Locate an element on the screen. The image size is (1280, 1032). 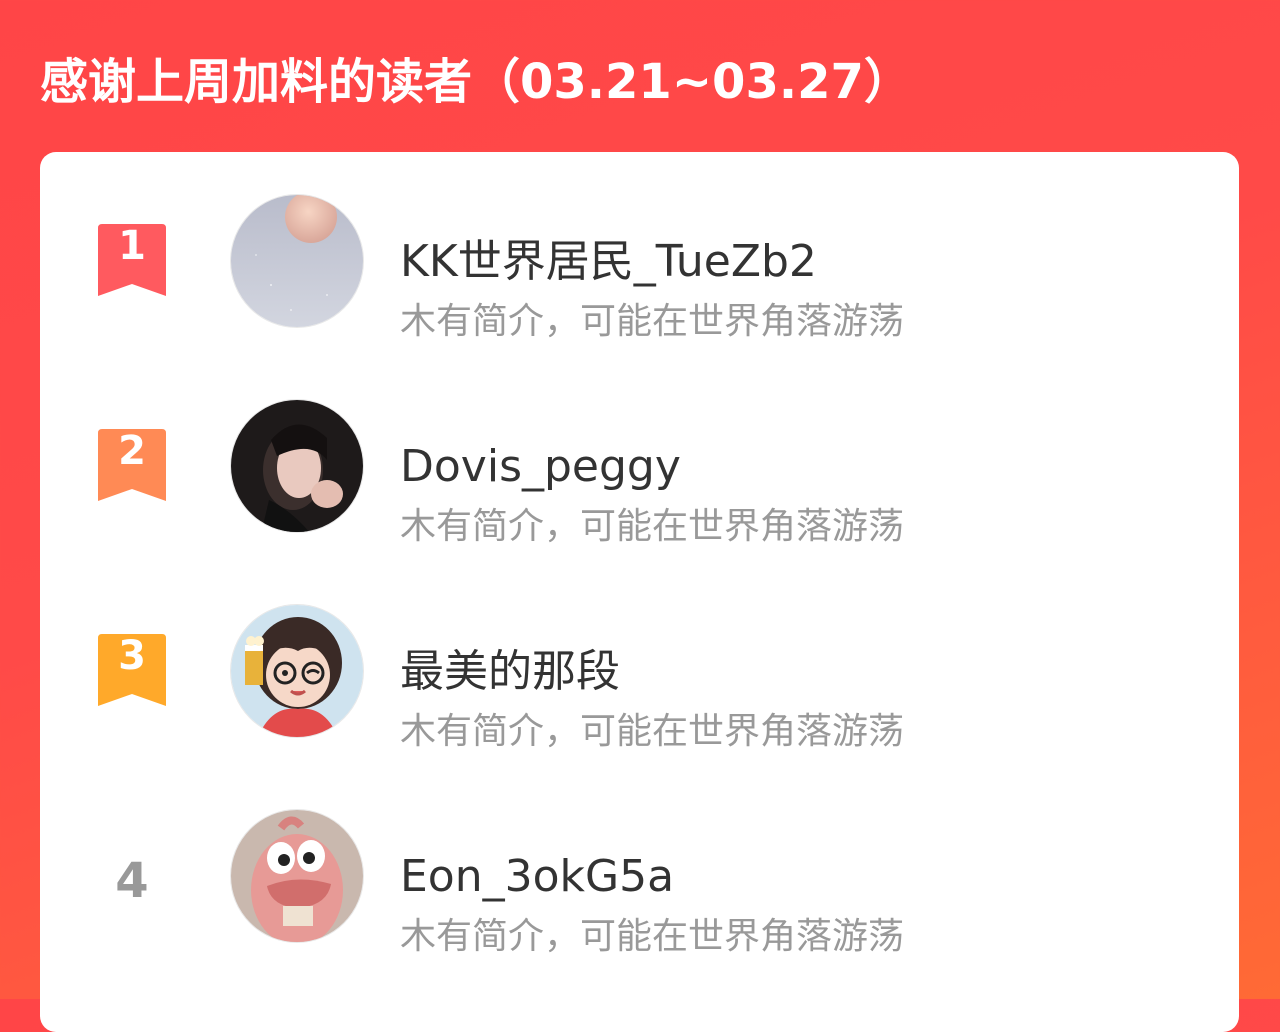
reader-name: 最美的那段 is located at coordinates (510, 672).